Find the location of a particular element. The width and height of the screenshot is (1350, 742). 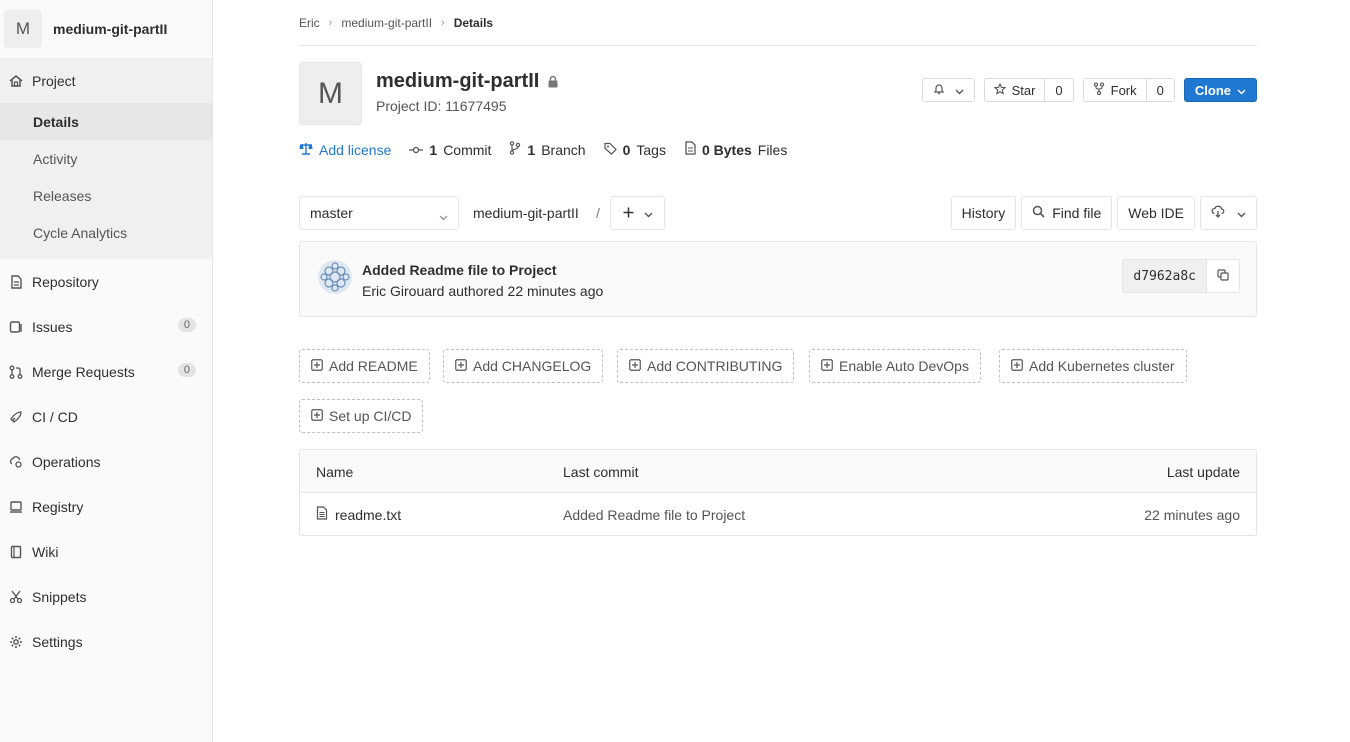

merge-requests-count-badge: 0 is located at coordinates (186, 370).